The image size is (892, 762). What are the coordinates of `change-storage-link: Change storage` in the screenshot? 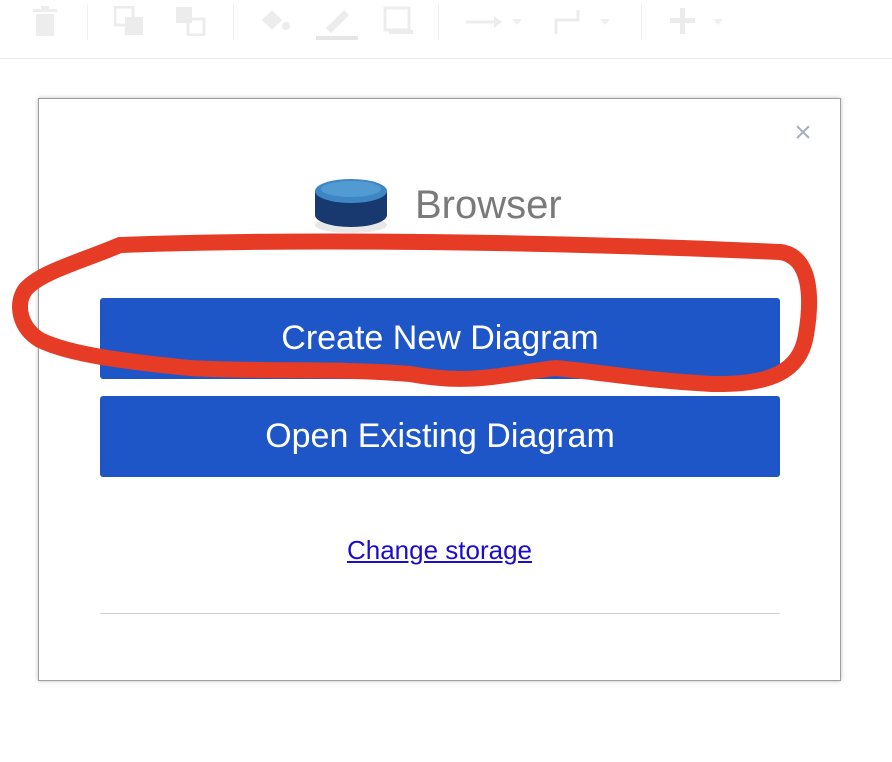 It's located at (439, 550).